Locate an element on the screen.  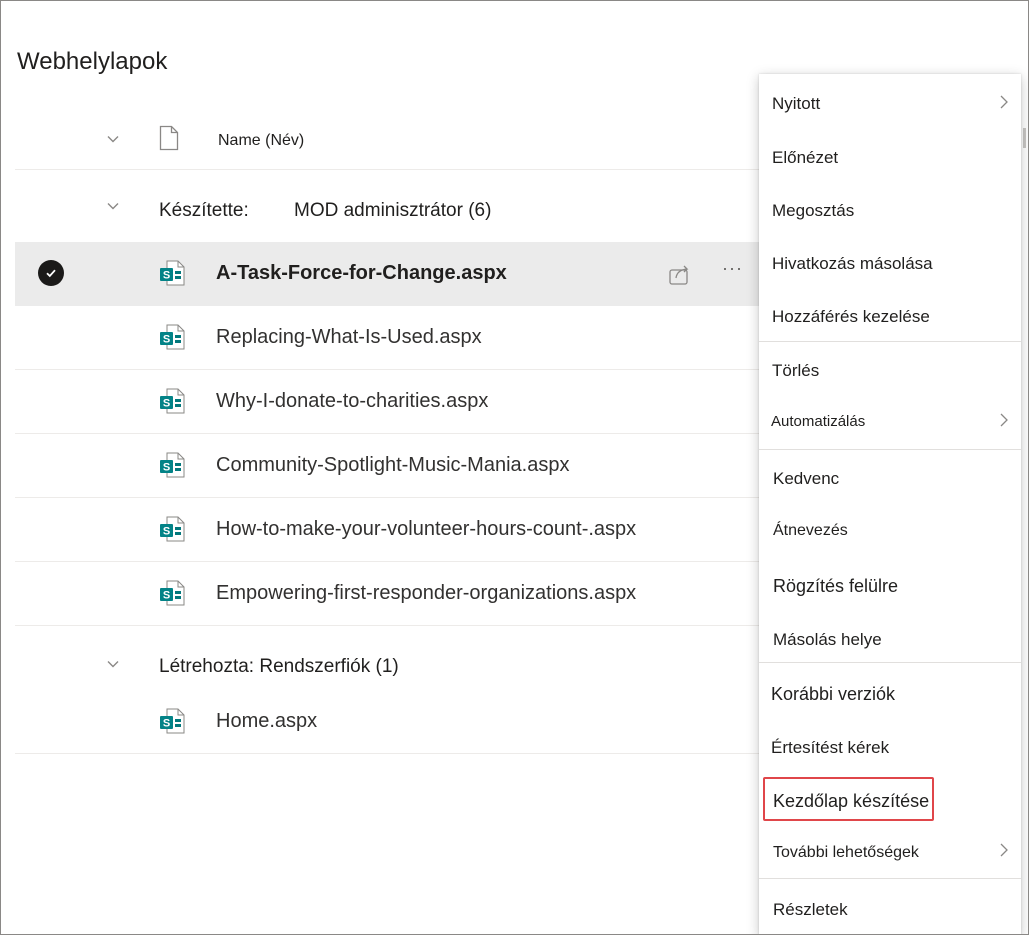
column-header-name: Name (Név) is located at coordinates (261, 141).